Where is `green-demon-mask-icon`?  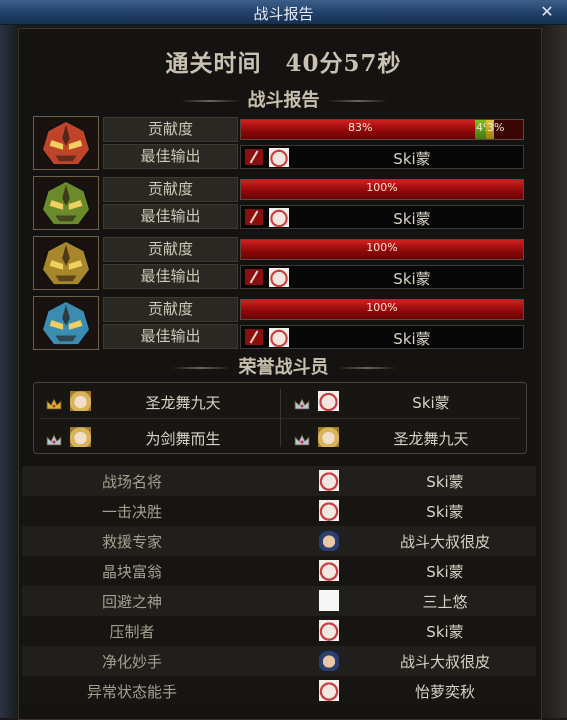 green-demon-mask-icon is located at coordinates (66, 203).